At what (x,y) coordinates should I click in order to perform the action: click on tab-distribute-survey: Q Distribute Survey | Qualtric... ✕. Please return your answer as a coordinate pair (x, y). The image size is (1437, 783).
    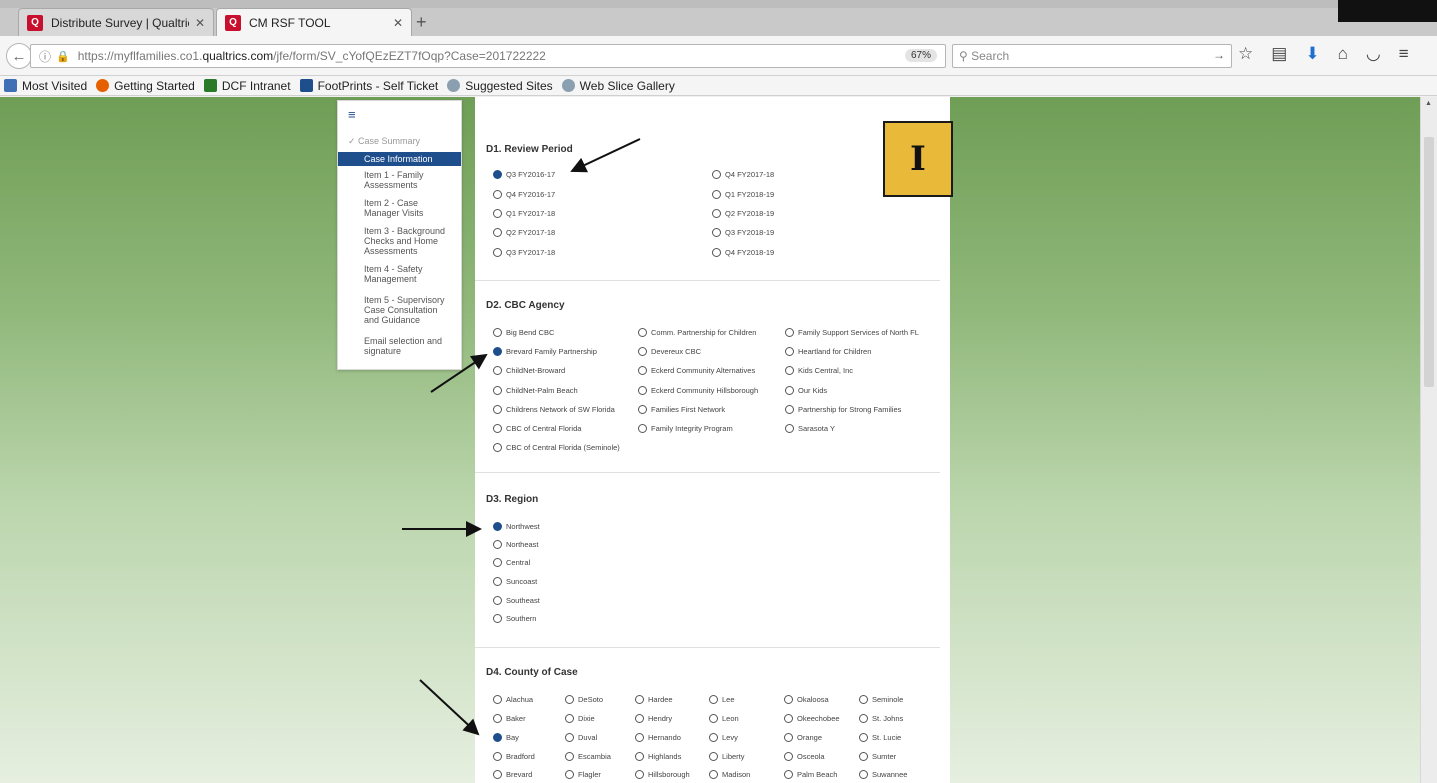
    Looking at the image, I should click on (116, 22).